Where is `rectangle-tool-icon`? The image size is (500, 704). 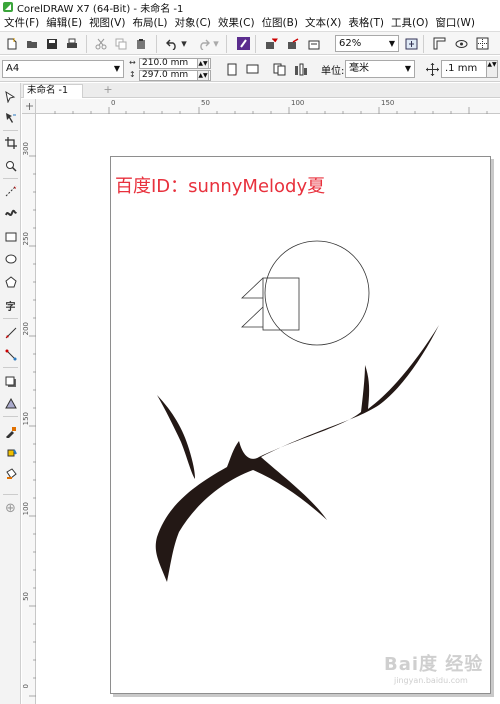
rectangle-tool-icon is located at coordinates (10, 236).